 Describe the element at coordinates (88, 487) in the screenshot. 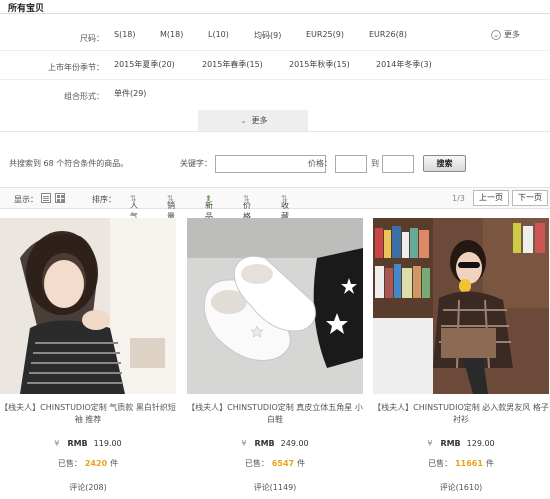

I see `product-reviews: 评论(208)` at that location.